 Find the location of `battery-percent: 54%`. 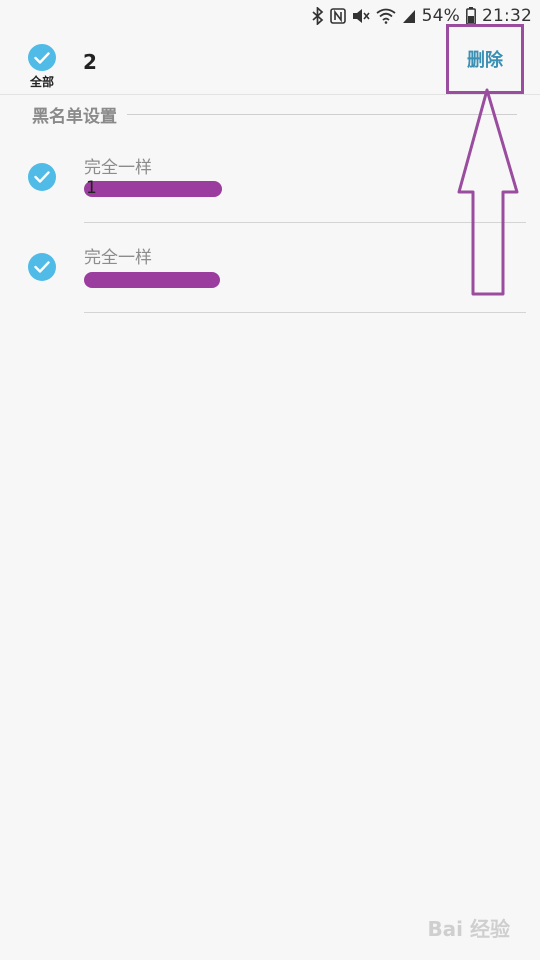

battery-percent: 54% is located at coordinates (440, 16).